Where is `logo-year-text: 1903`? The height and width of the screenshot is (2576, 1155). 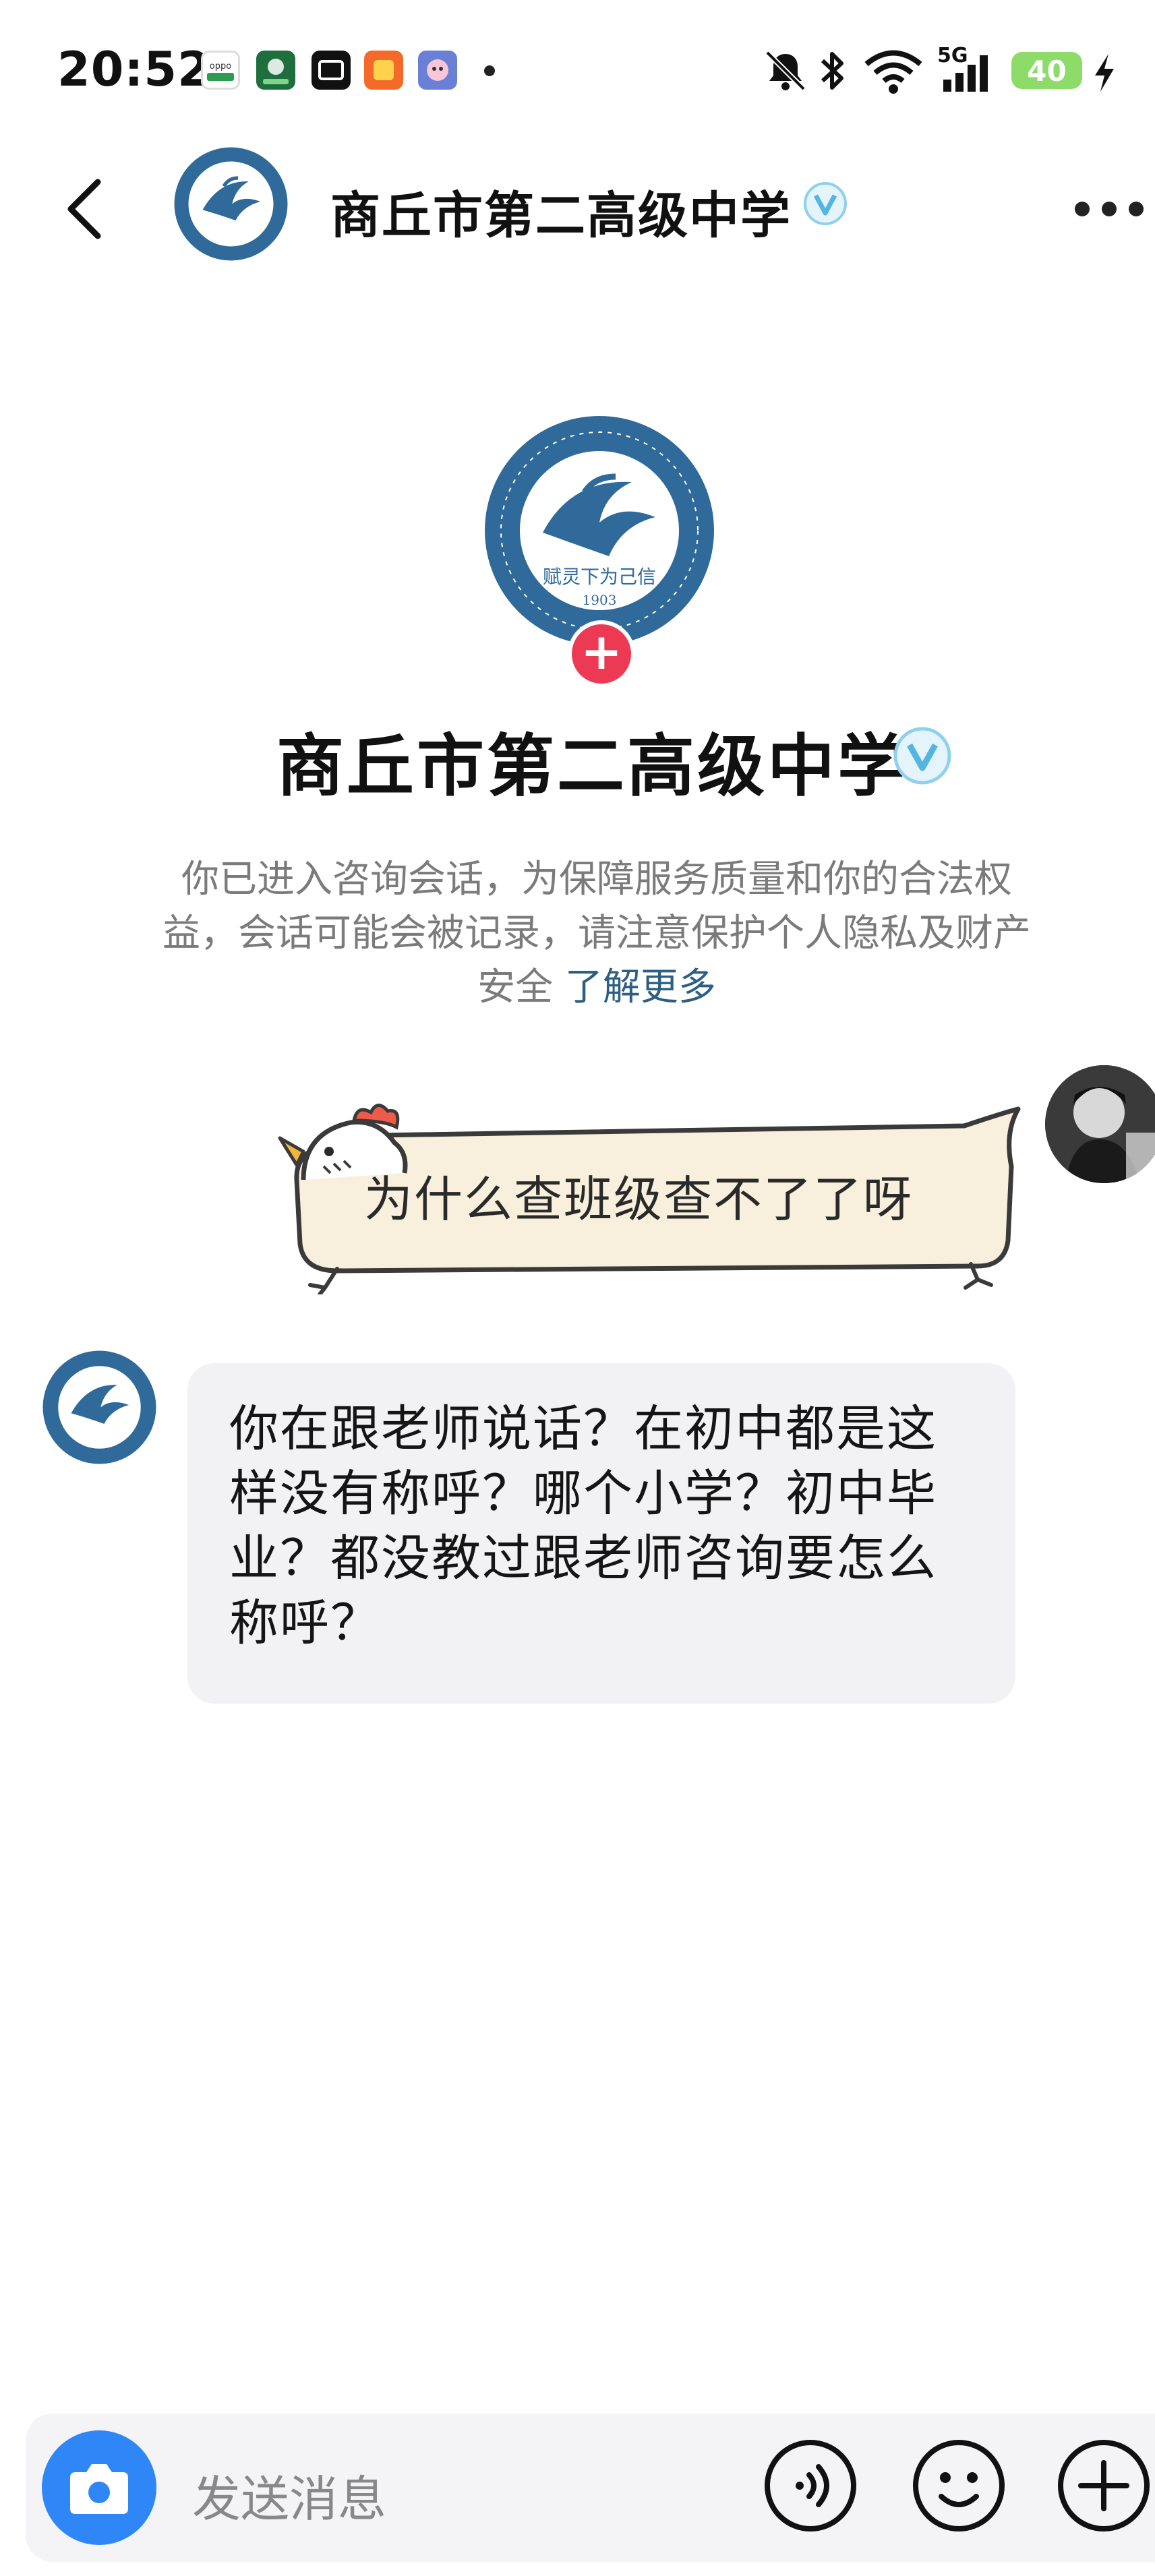
logo-year-text: 1903 is located at coordinates (600, 600).